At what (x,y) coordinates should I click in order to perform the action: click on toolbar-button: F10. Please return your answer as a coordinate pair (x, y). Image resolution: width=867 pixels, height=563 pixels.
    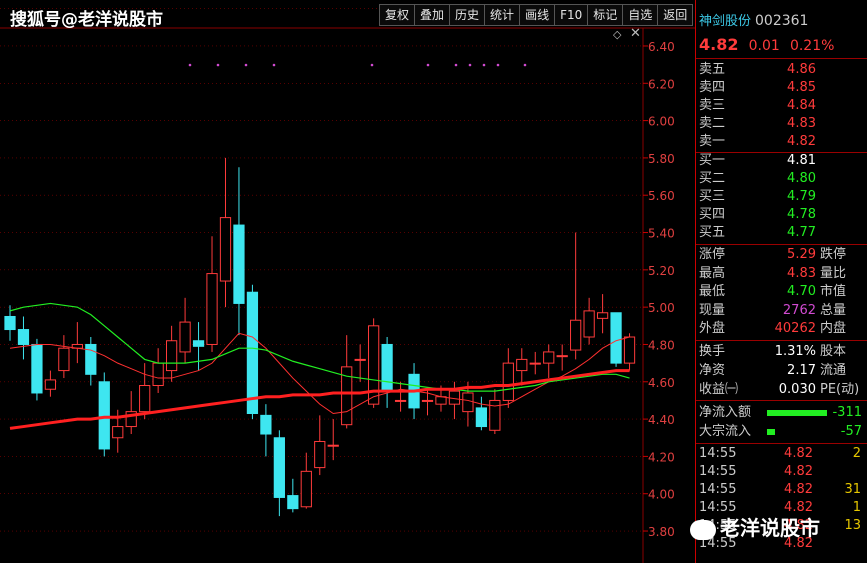
    Looking at the image, I should click on (571, 15).